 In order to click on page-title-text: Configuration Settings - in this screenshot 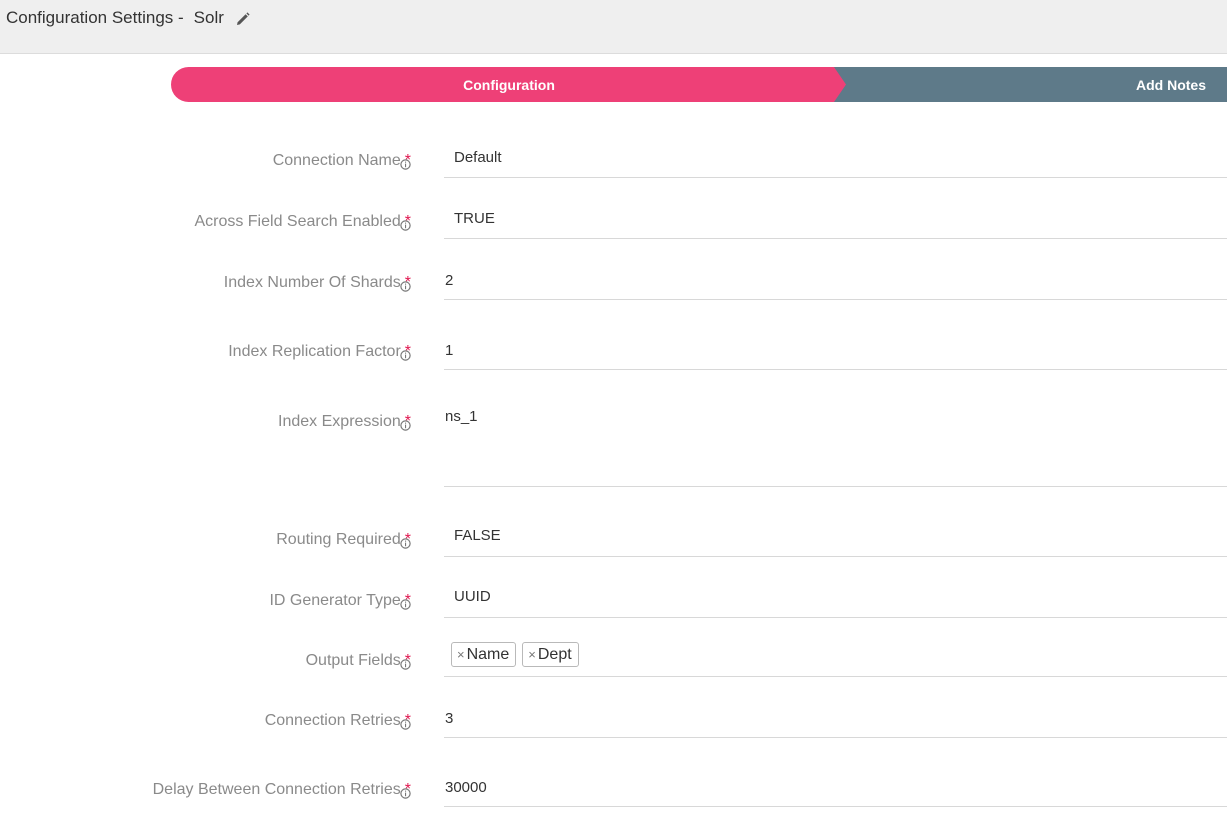, I will do `click(95, 17)`.